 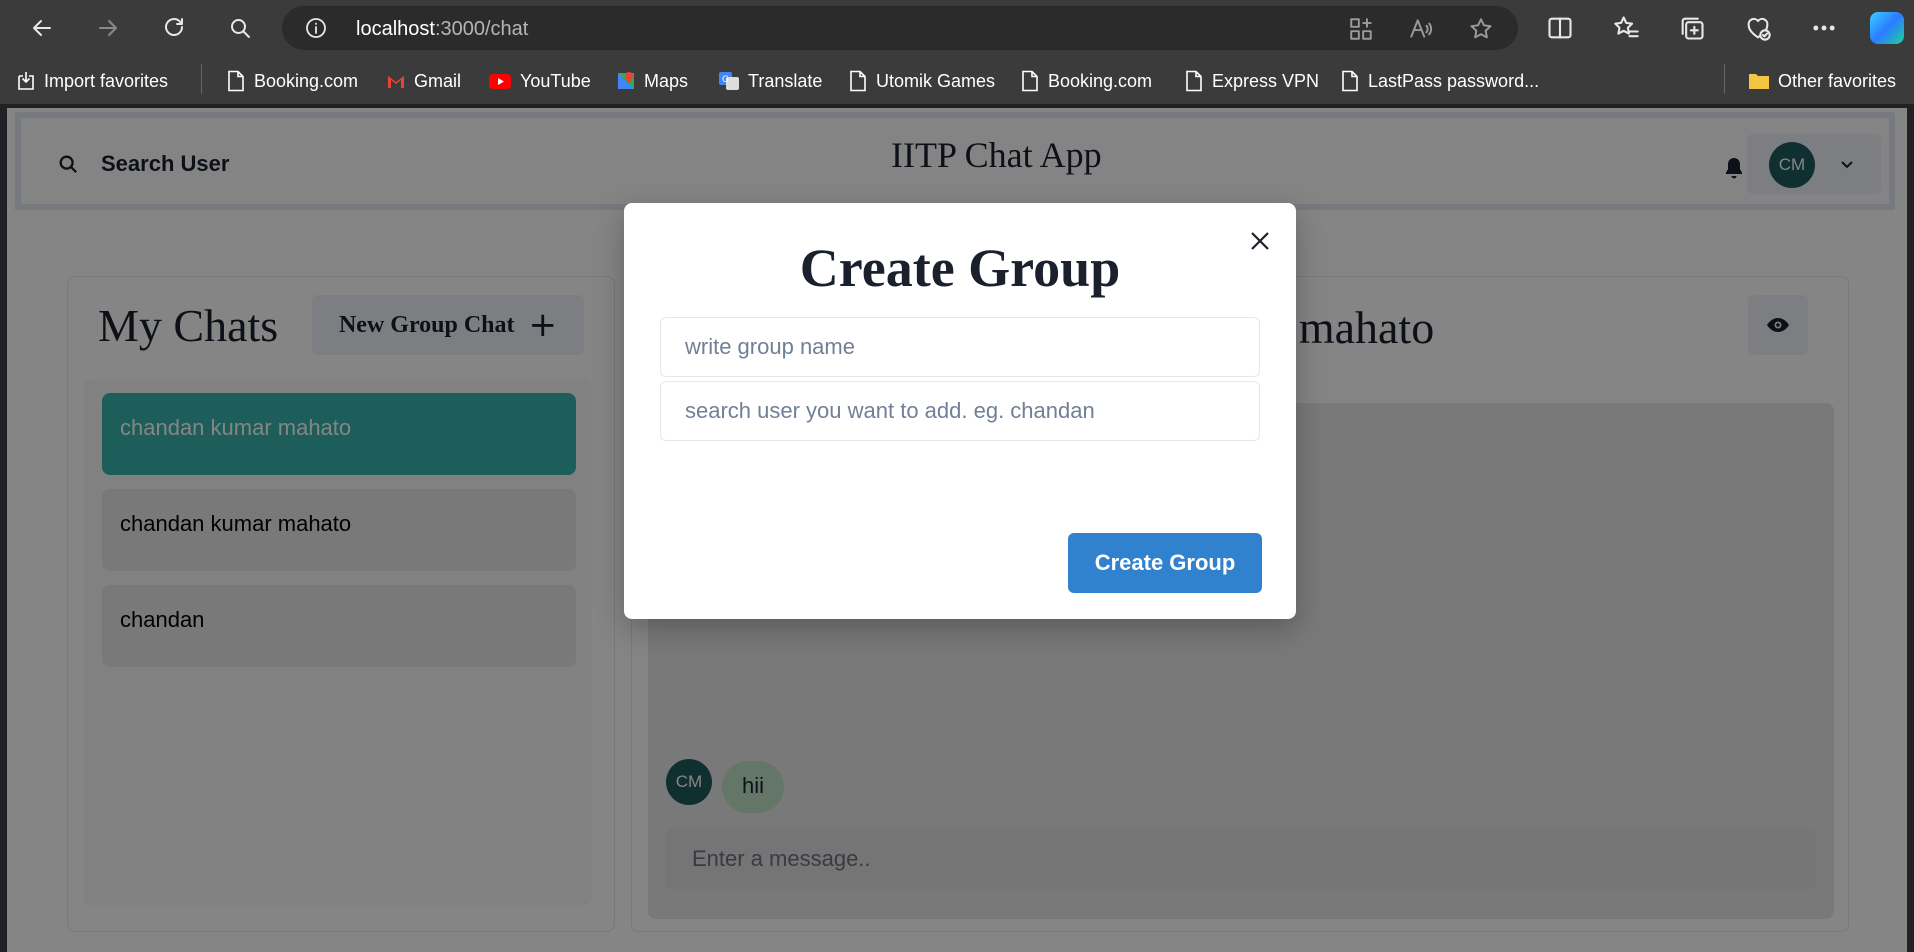 I want to click on browser-toolbar: localhost:3000/chat, so click(x=957, y=28).